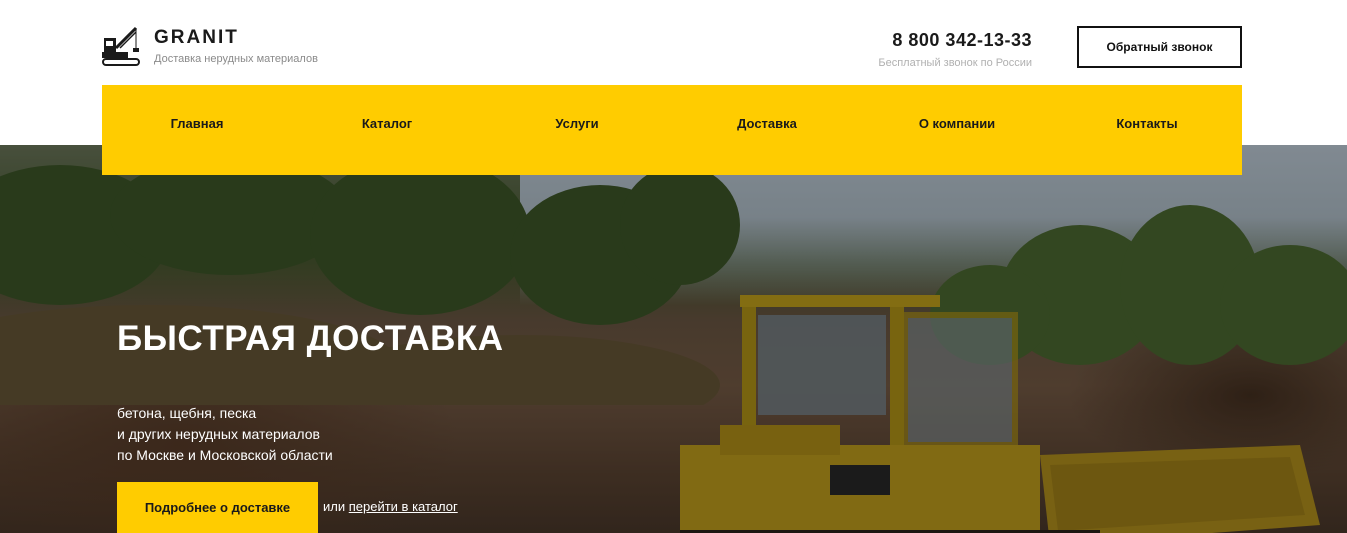  What do you see at coordinates (196, 37) in the screenshot?
I see `brand-name: GRANIT` at bounding box center [196, 37].